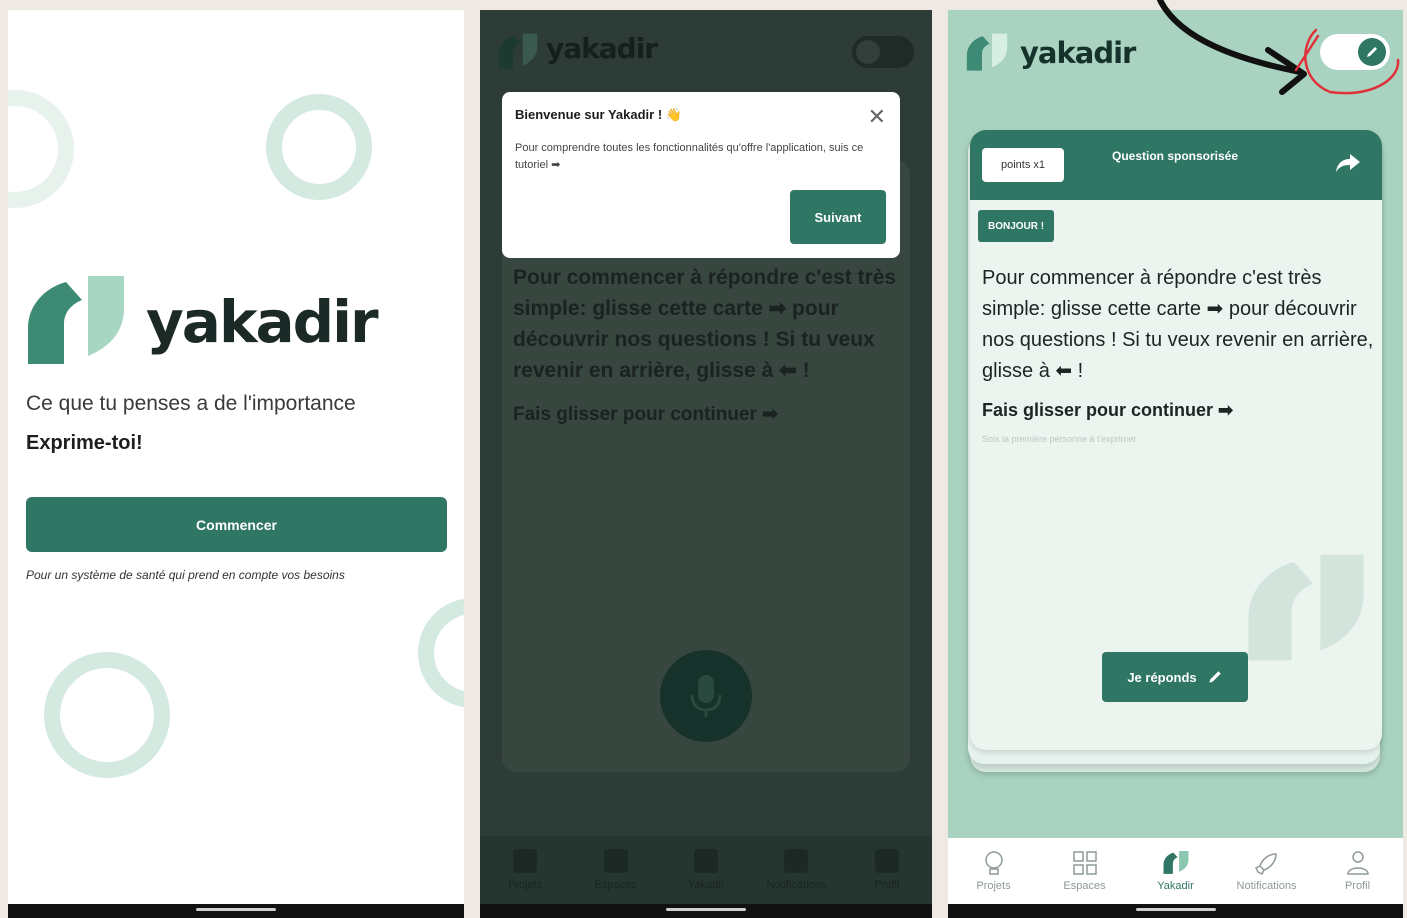 The image size is (1407, 918). Describe the element at coordinates (598, 114) in the screenshot. I see `tooltip-title: Bienvenue sur Yakadir ! 👋` at that location.